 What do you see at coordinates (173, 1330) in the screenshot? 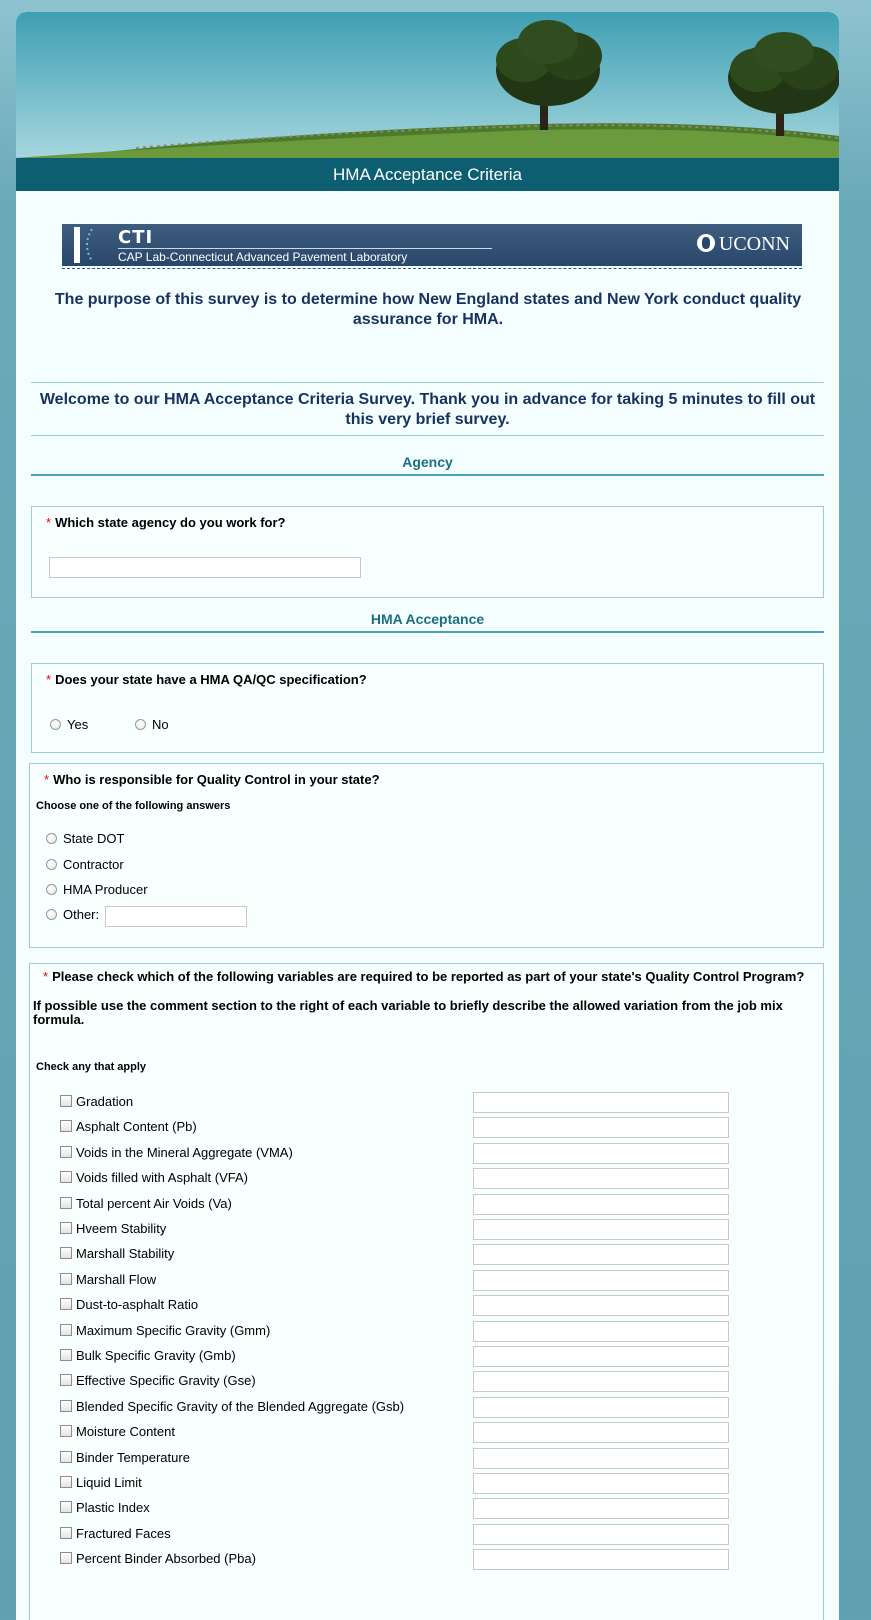
I see `variable-label: Maximum Specific Gravity (Gmm)` at bounding box center [173, 1330].